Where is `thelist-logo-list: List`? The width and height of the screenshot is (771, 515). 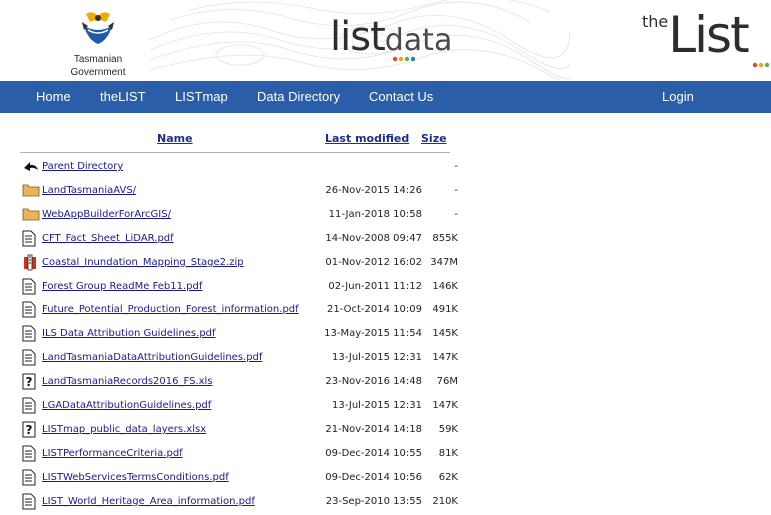
thelist-logo-list: List is located at coordinates (708, 35).